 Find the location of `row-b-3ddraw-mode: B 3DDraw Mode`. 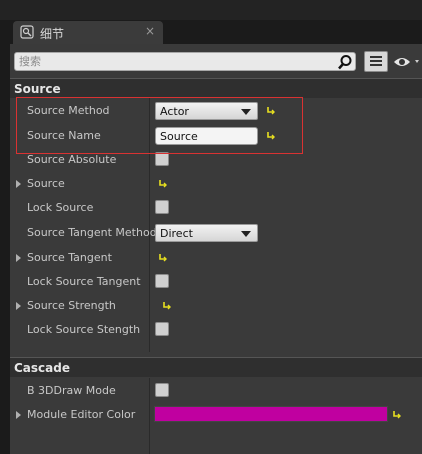

row-b-3ddraw-mode: B 3DDraw Mode is located at coordinates (216, 391).